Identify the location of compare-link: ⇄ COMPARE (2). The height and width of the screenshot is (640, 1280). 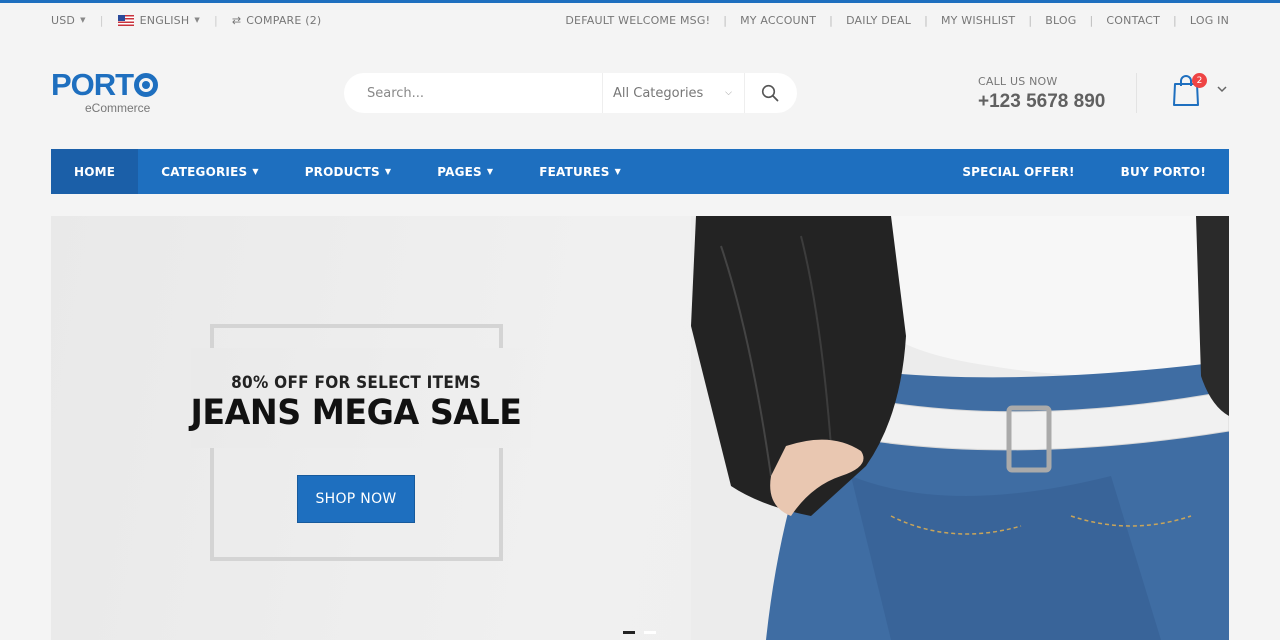
(277, 20).